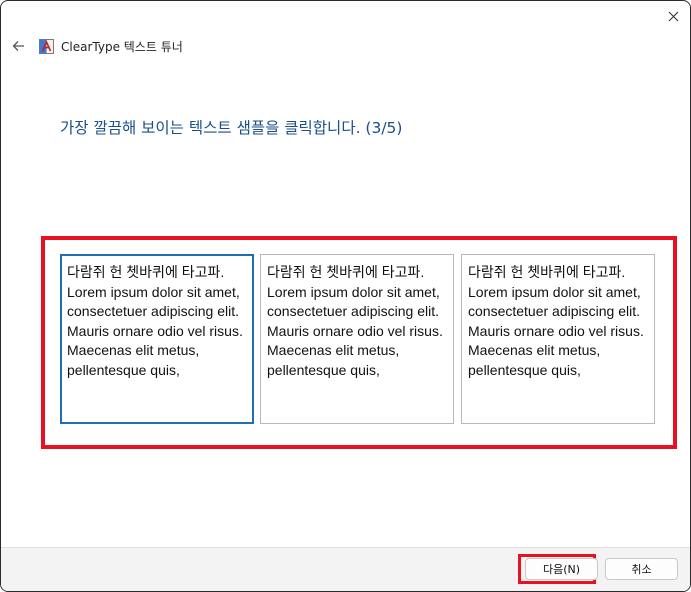  I want to click on back-arrow-icon, so click(18, 46).